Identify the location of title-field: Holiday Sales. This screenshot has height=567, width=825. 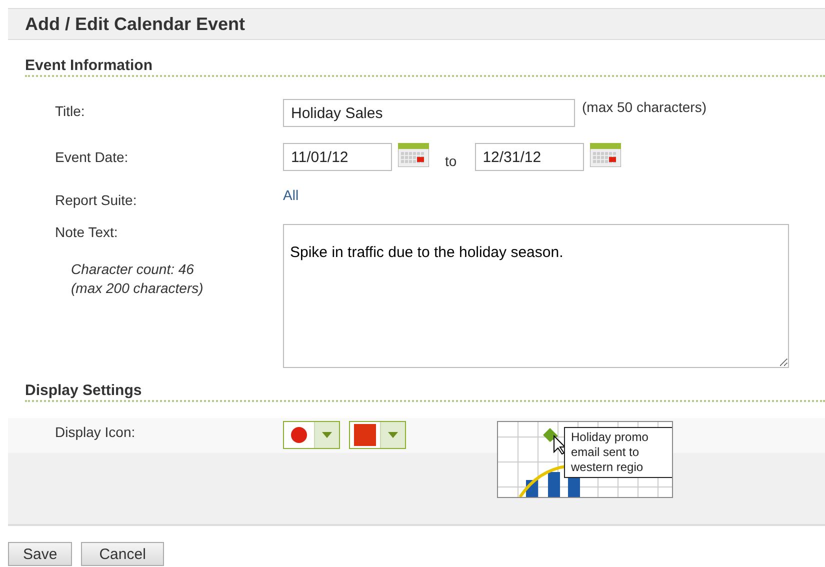
(429, 113).